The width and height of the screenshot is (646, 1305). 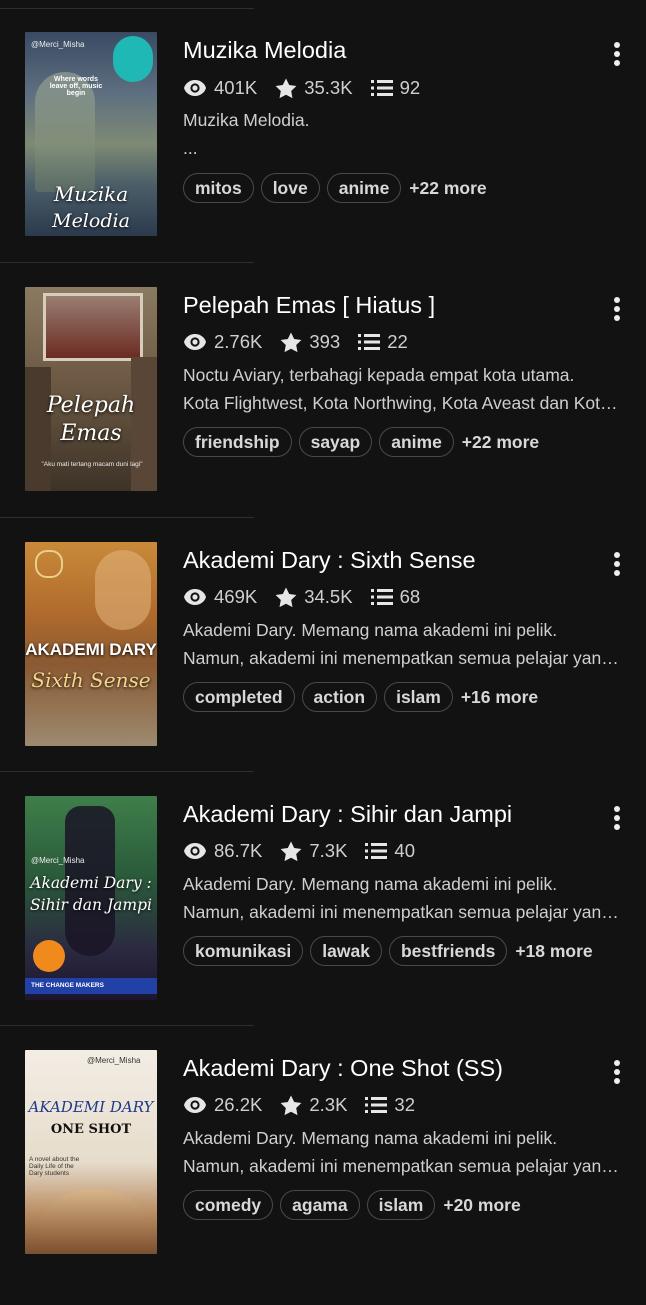 I want to click on tag-chip: love, so click(x=290, y=188).